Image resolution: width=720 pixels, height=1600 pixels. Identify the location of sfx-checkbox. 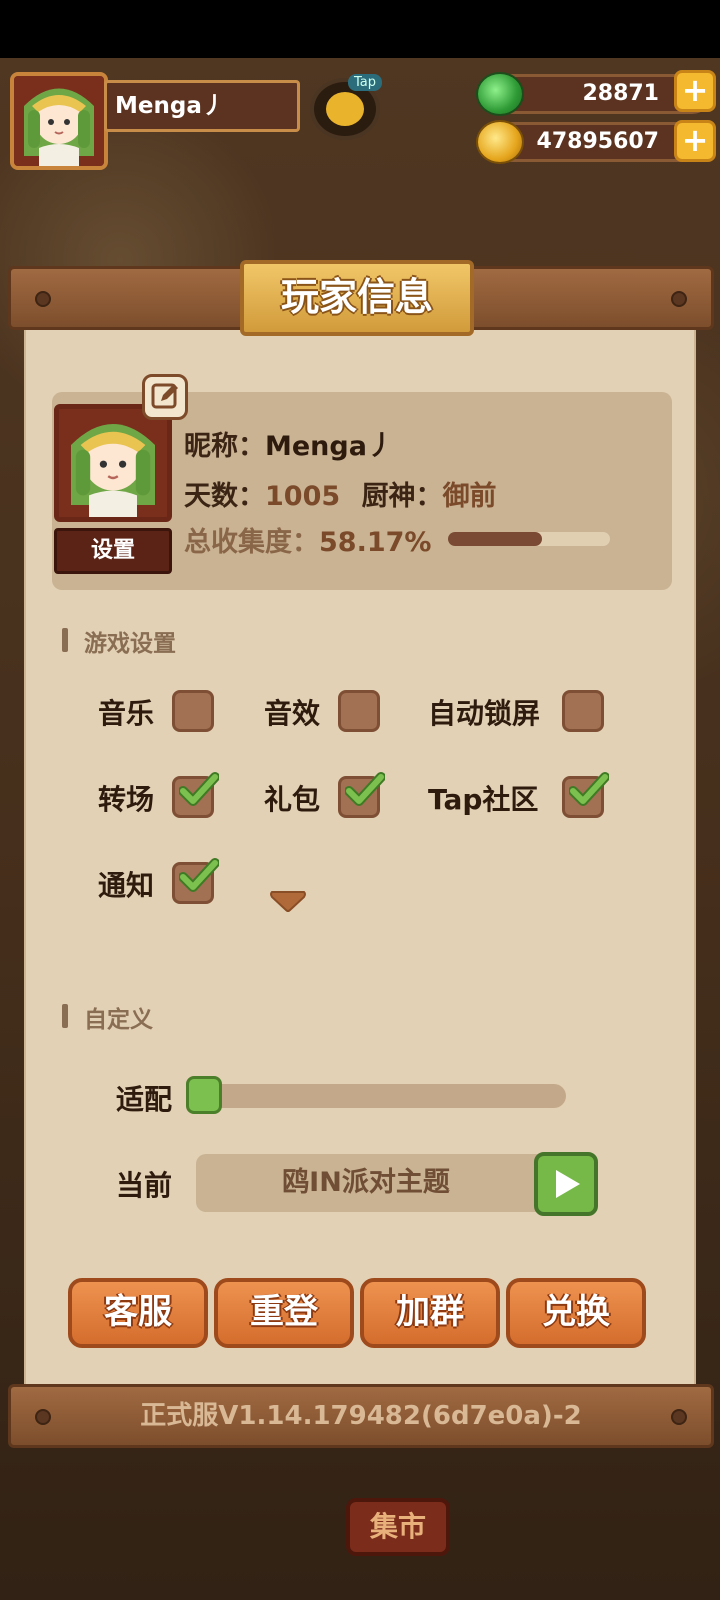
(359, 711).